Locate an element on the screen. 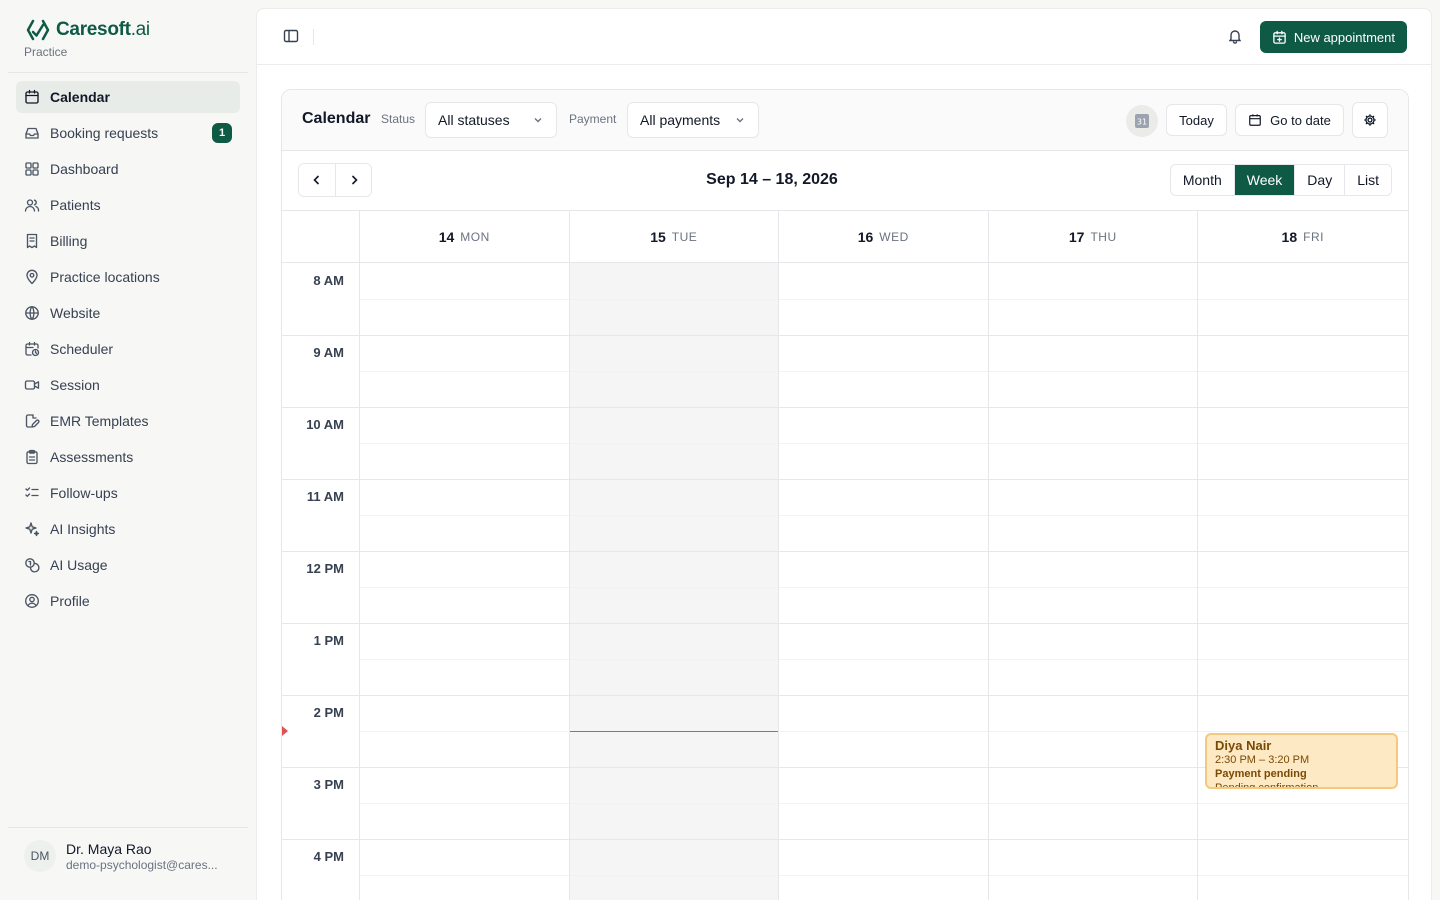  bell-icon is located at coordinates (1235, 37).